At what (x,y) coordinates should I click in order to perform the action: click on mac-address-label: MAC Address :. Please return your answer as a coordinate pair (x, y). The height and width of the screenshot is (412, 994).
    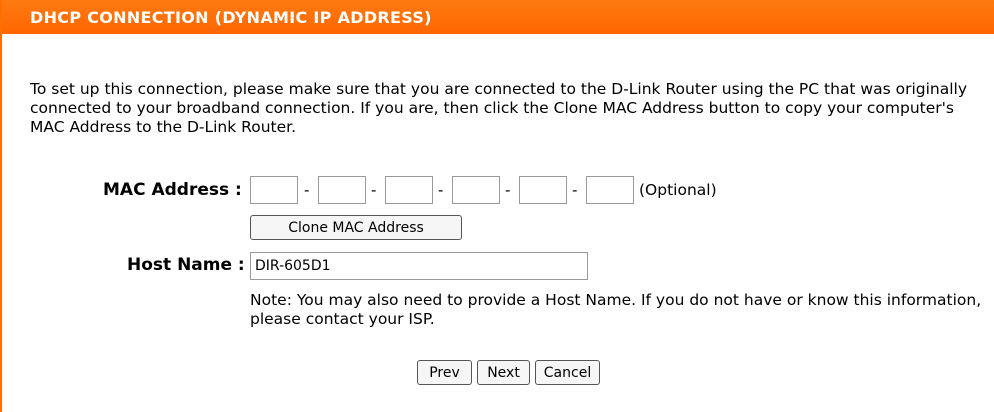
    Looking at the image, I should click on (172, 190).